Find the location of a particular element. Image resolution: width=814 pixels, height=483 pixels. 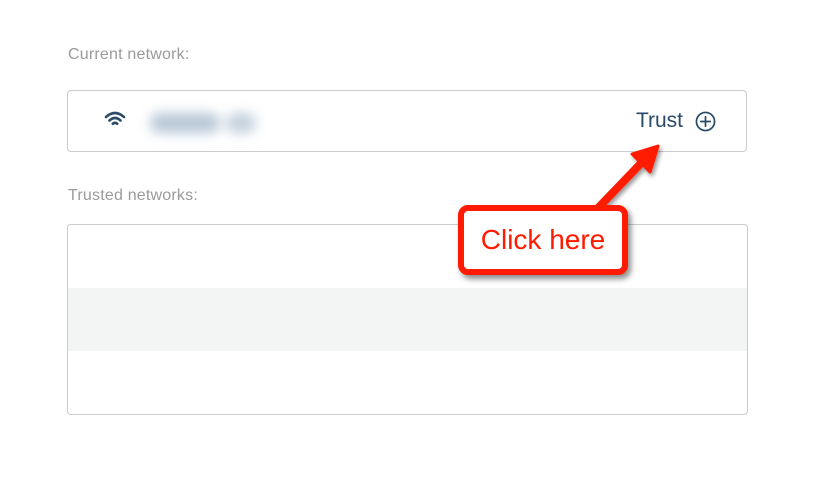

network-name-redacted is located at coordinates (206, 122).